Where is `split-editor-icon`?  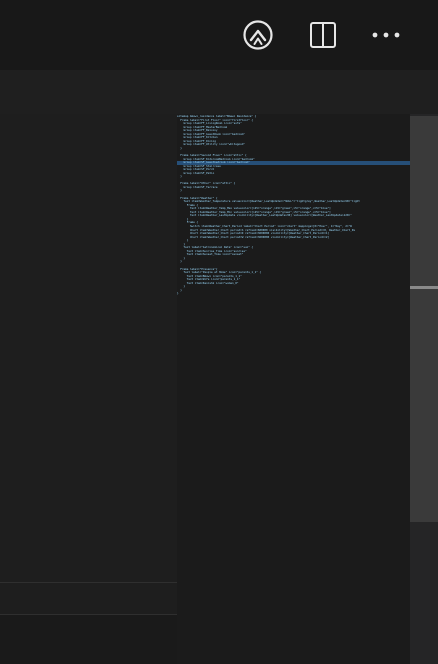
split-editor-icon is located at coordinates (323, 35).